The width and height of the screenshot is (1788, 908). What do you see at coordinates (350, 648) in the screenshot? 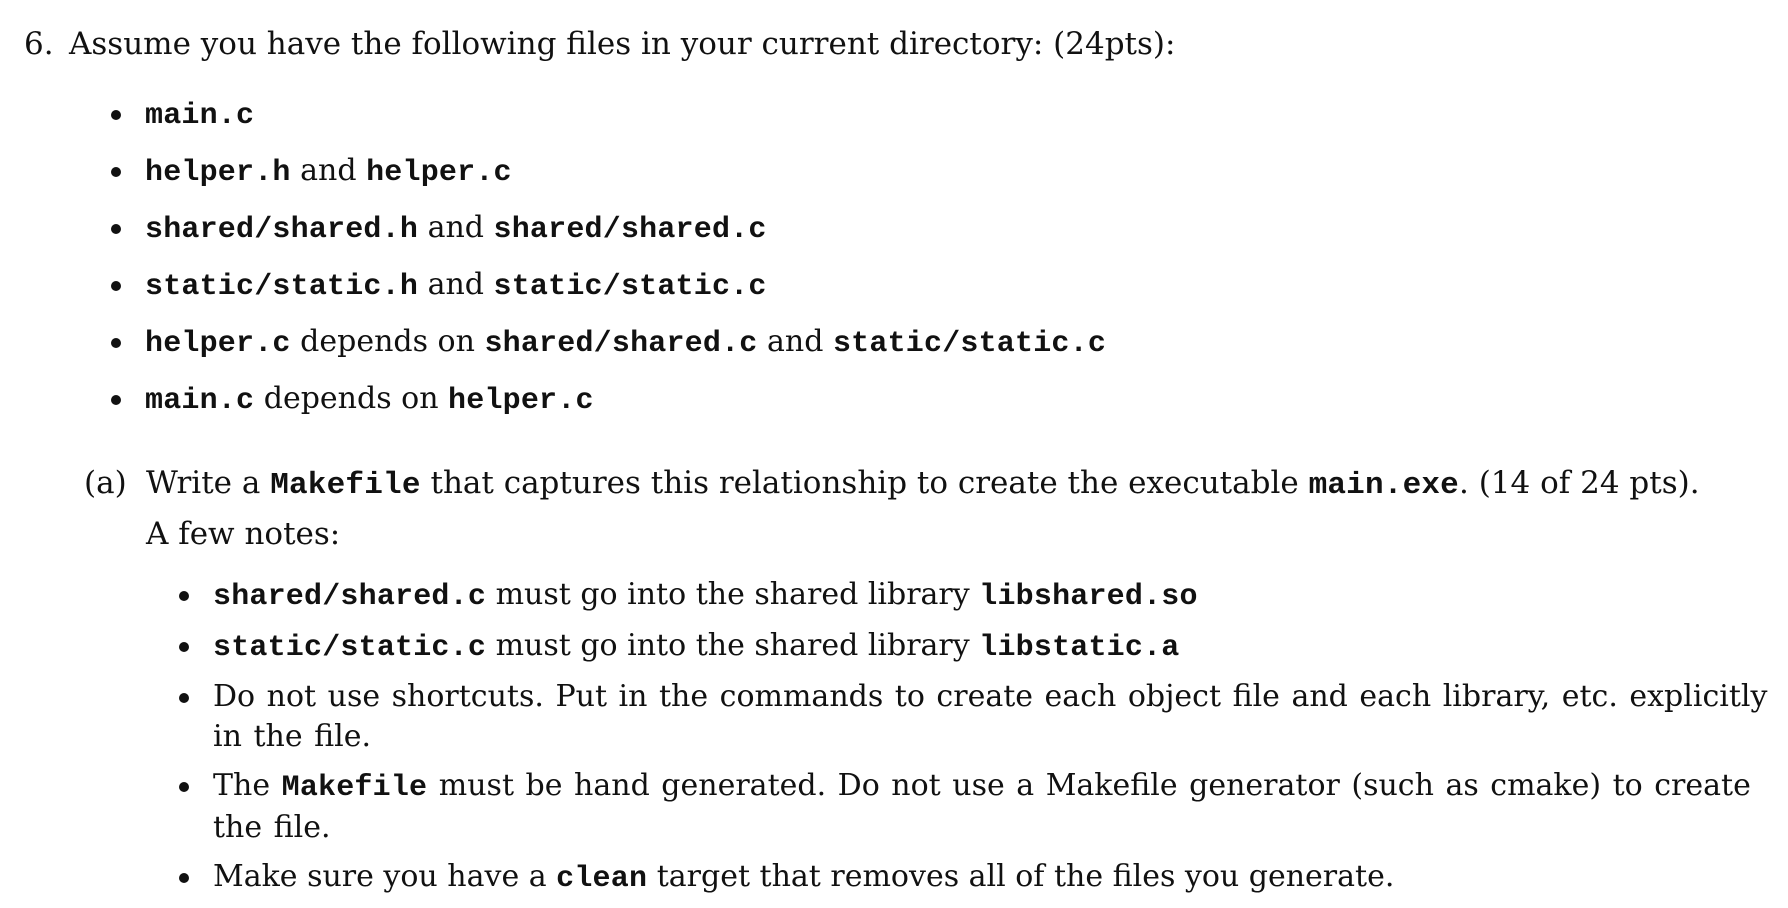
I see `static-source-code: static/static.c` at bounding box center [350, 648].